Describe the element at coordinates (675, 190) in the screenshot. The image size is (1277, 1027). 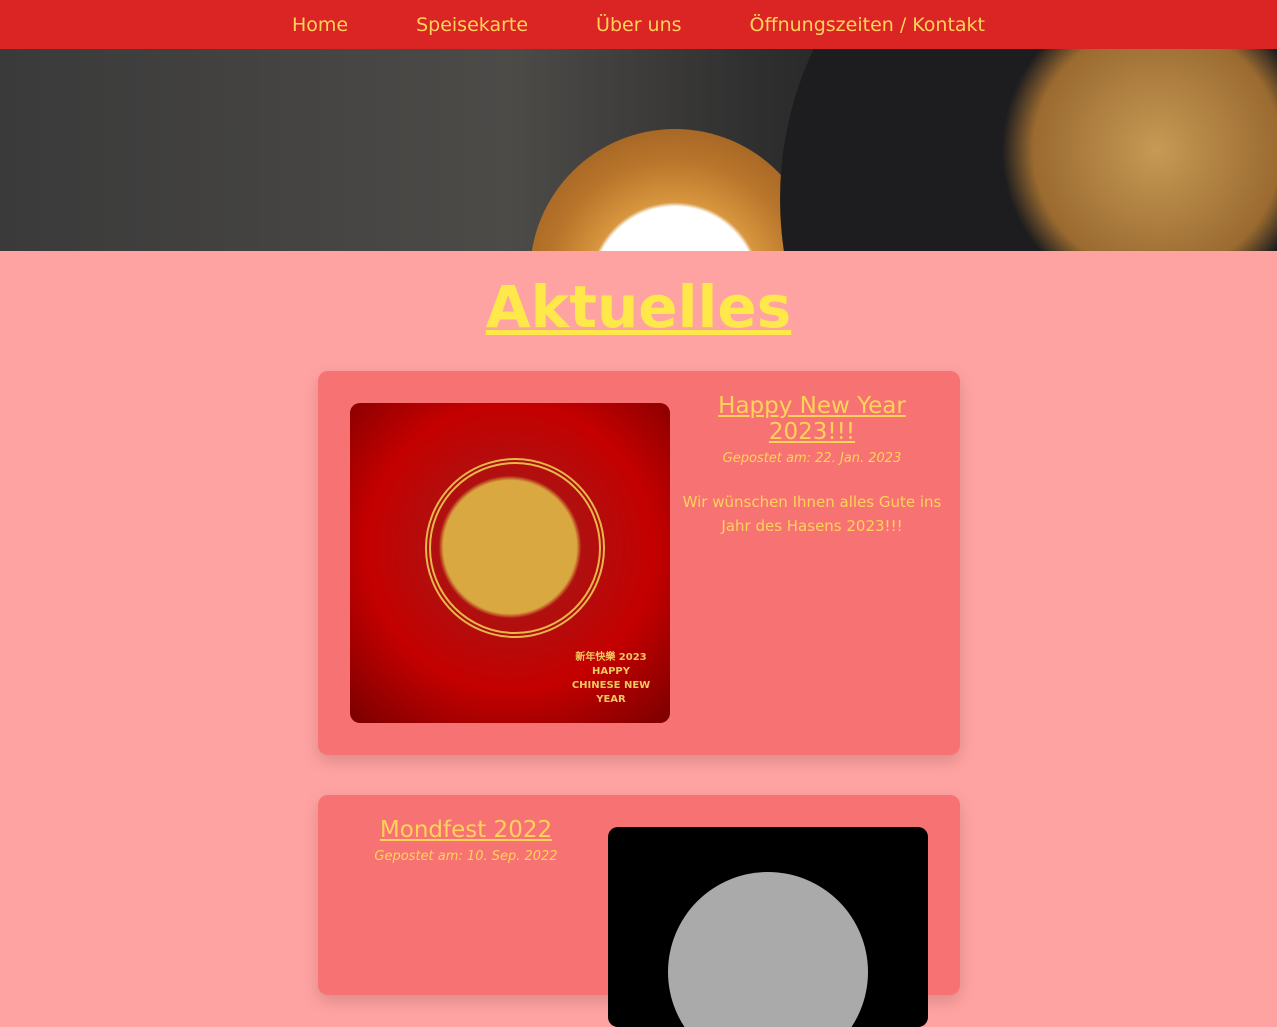
I see `rice-bowl` at that location.